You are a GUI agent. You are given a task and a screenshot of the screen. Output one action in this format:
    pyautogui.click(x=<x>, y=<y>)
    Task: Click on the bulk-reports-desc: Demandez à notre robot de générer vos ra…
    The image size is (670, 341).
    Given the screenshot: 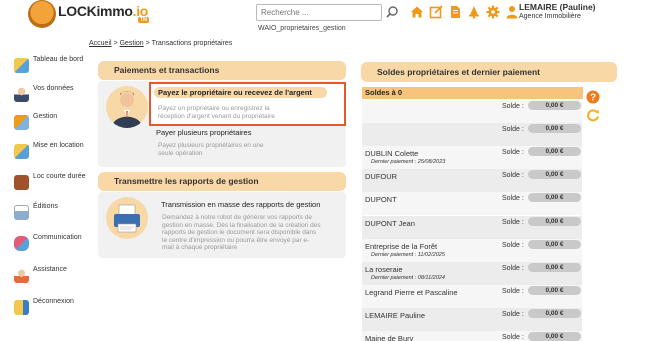 What is the action you would take?
    pyautogui.click(x=241, y=232)
    